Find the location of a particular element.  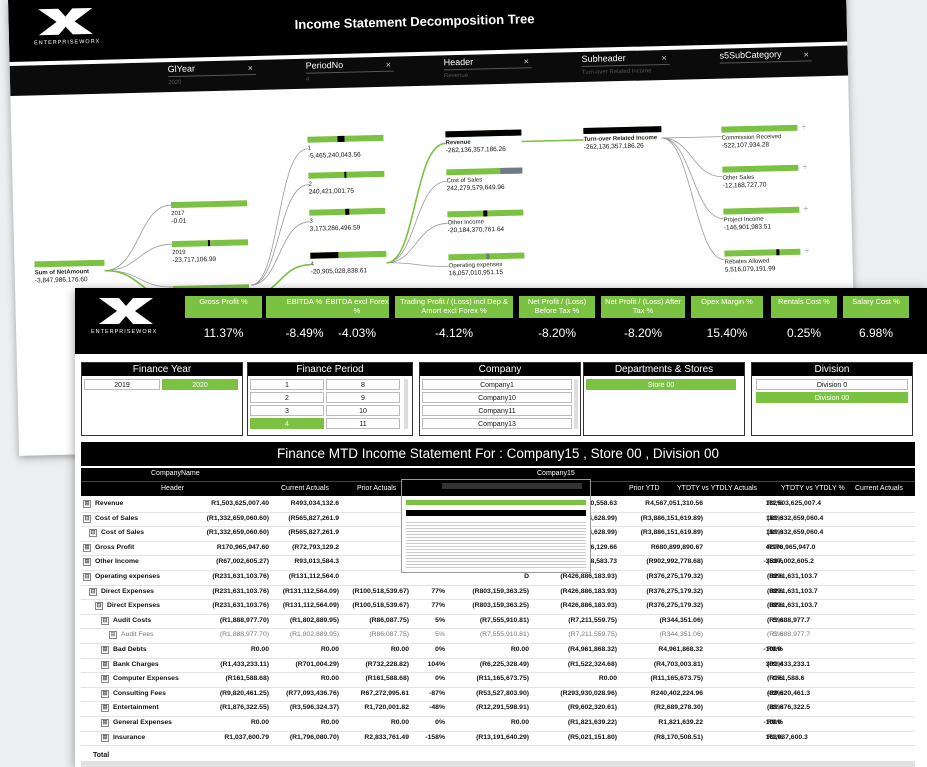

slicer-option: Company1 is located at coordinates (497, 384).